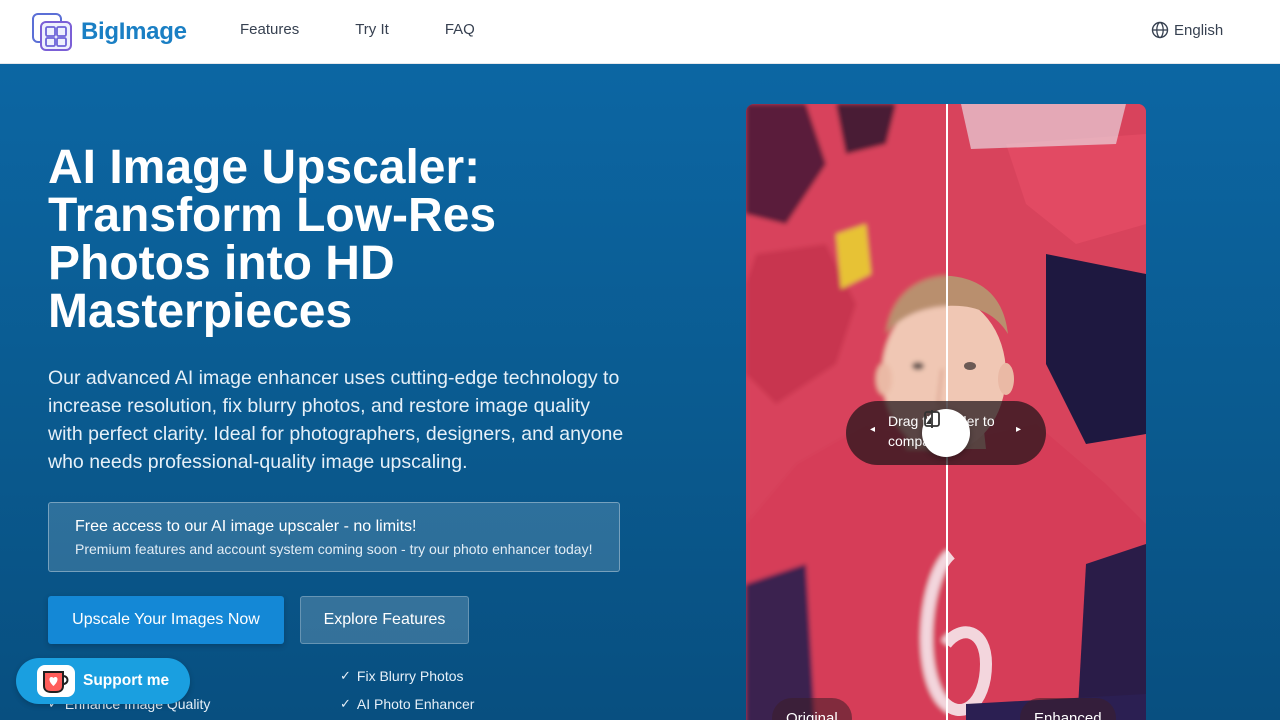 Image resolution: width=1280 pixels, height=720 pixels. Describe the element at coordinates (1068, 709) in the screenshot. I see `enhanced-label: Enhanced` at that location.